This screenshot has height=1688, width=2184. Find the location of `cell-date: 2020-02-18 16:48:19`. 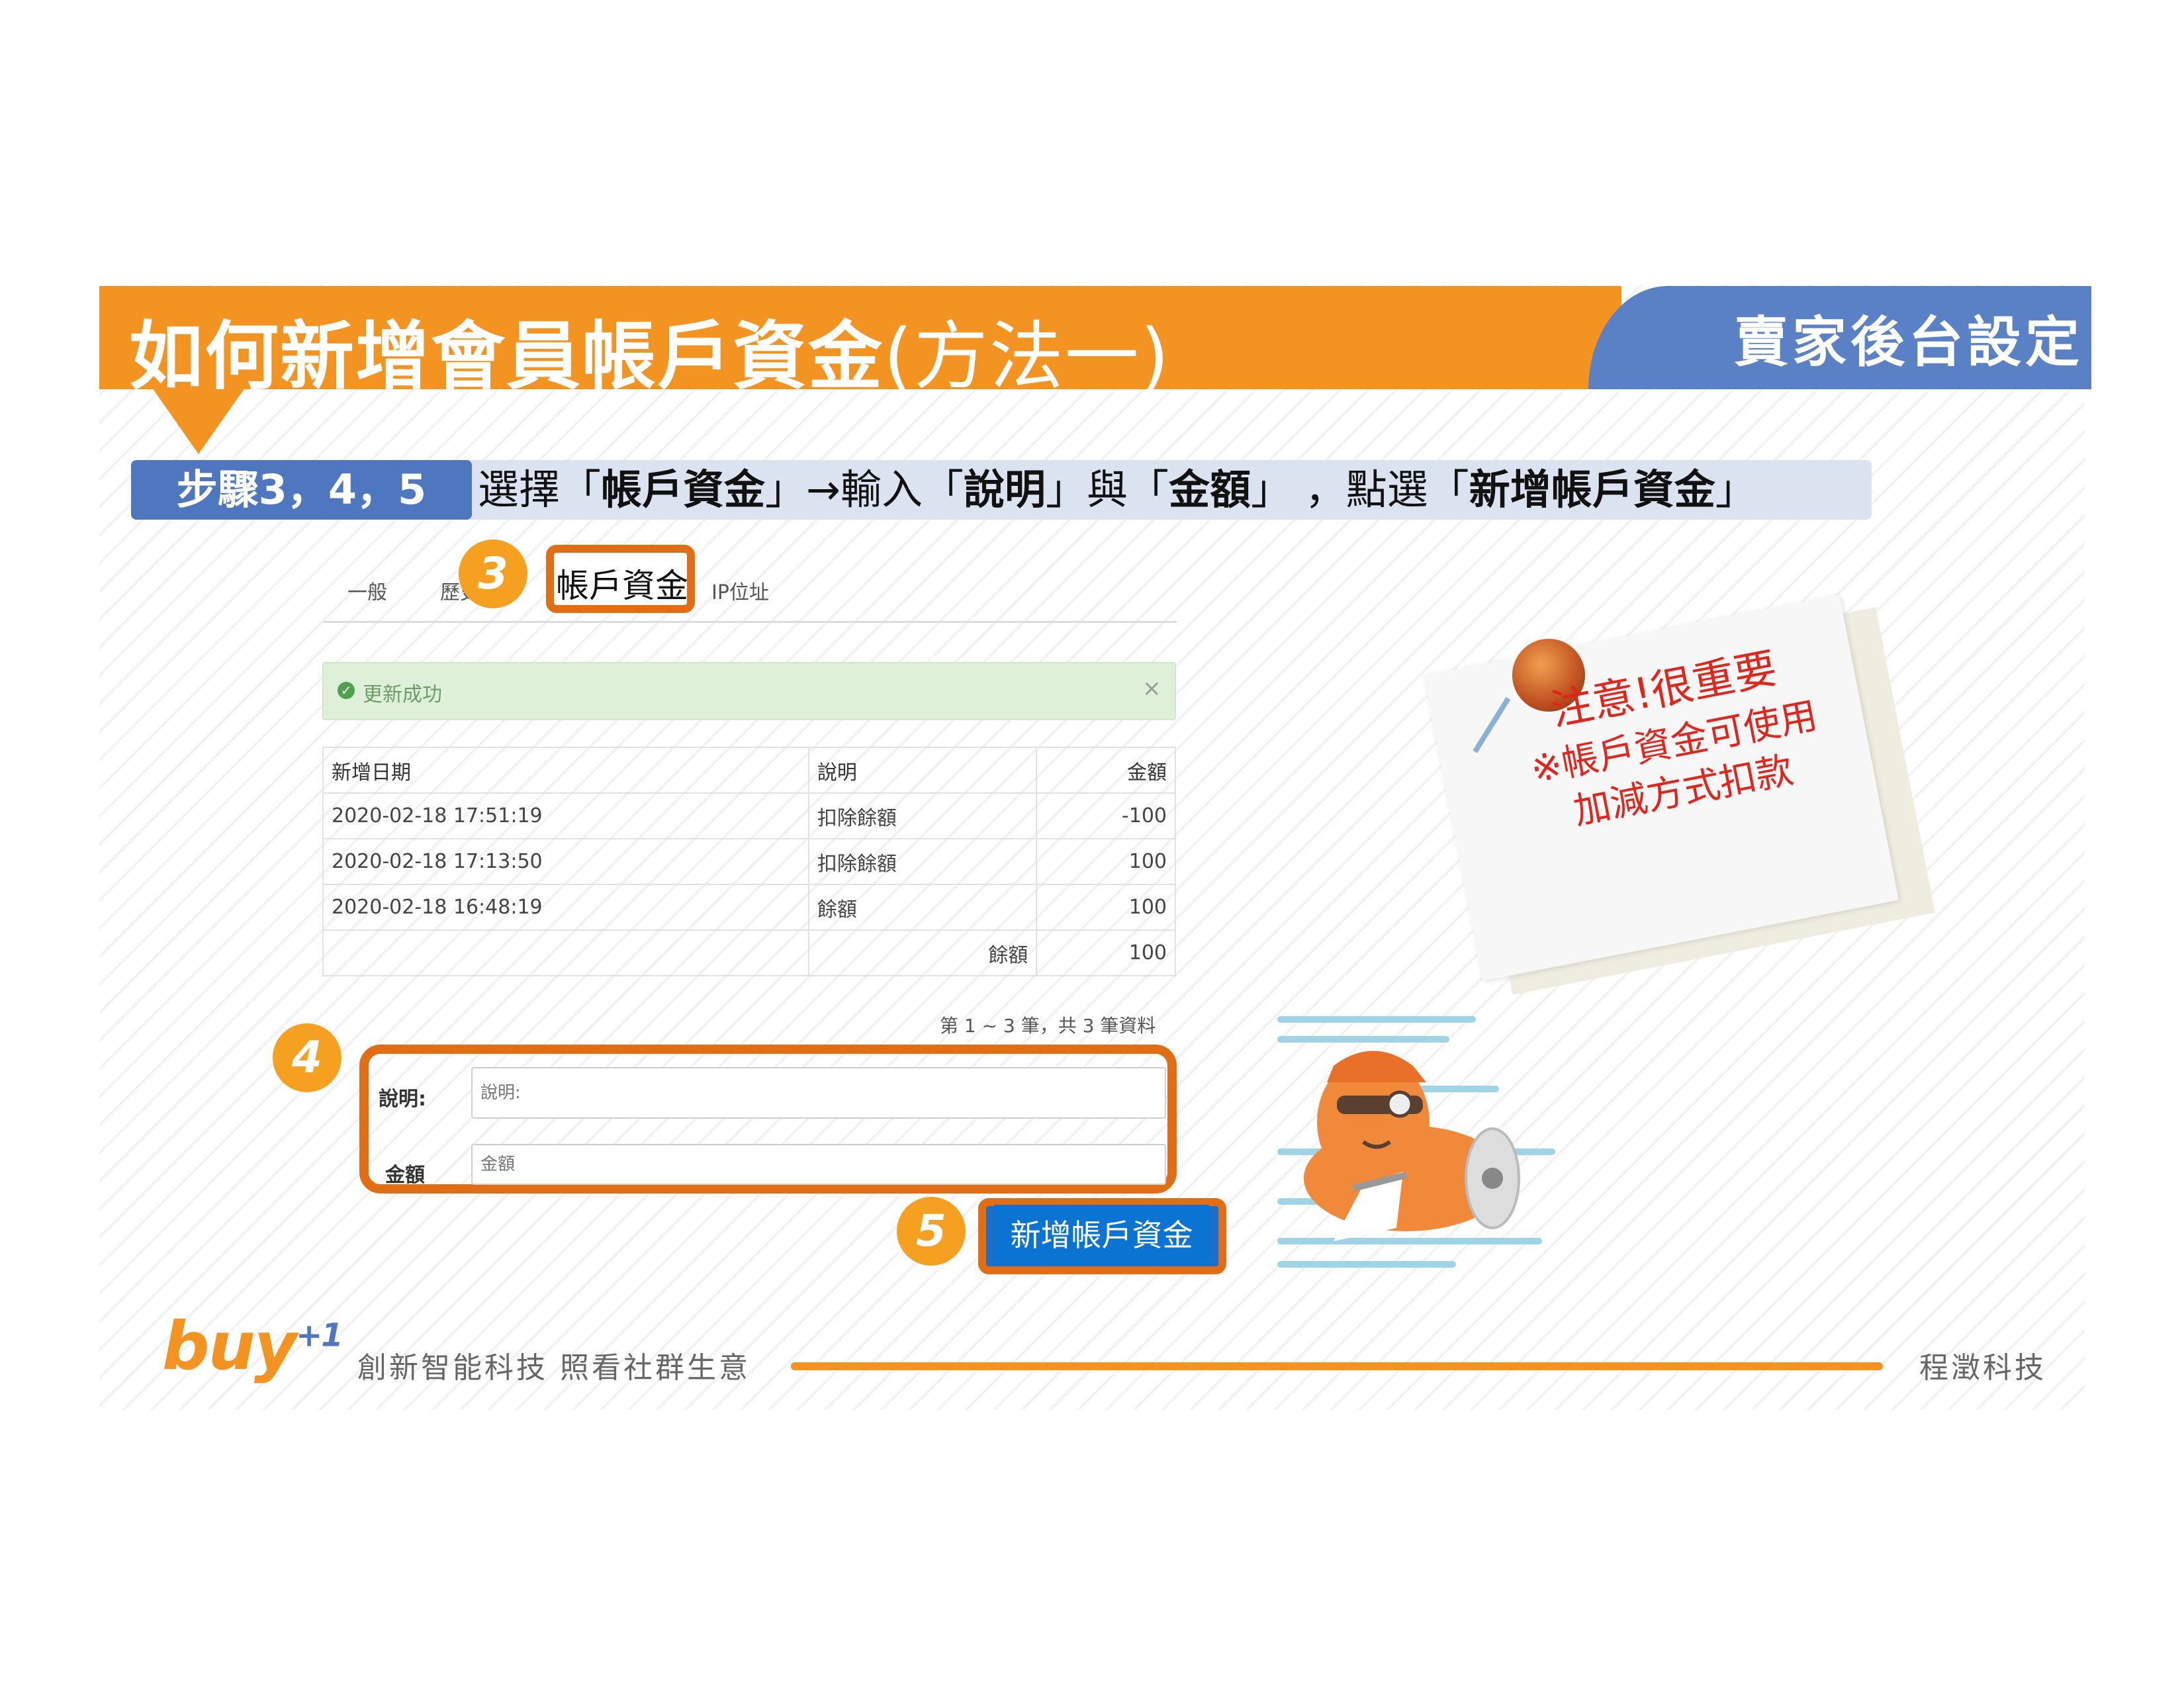

cell-date: 2020-02-18 16:48:19 is located at coordinates (565, 907).